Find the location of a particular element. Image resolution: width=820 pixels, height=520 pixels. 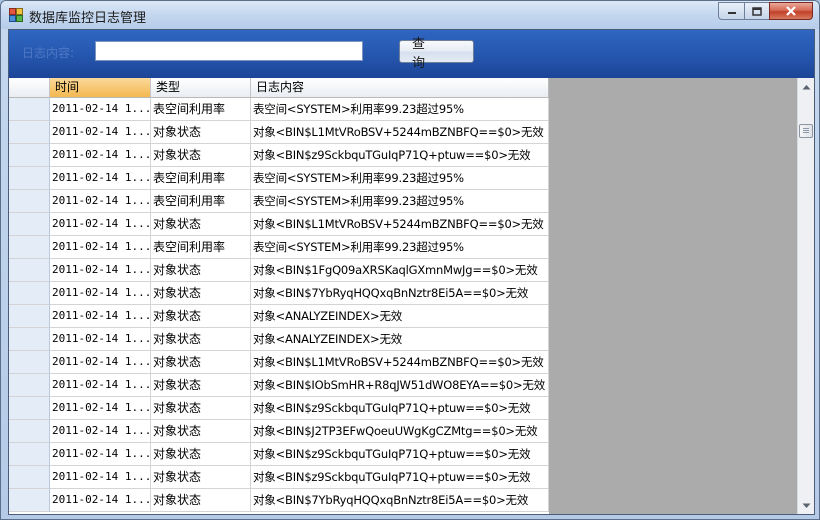

maximize-button is located at coordinates (757, 11).